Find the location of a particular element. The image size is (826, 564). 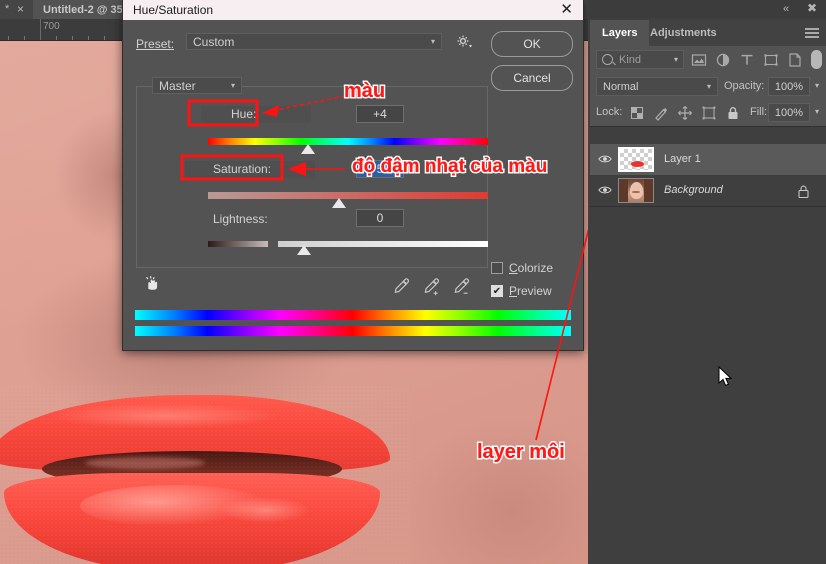

document-tab-untitled-2: Untitled-2 @ 35 is located at coordinates (83, 9).